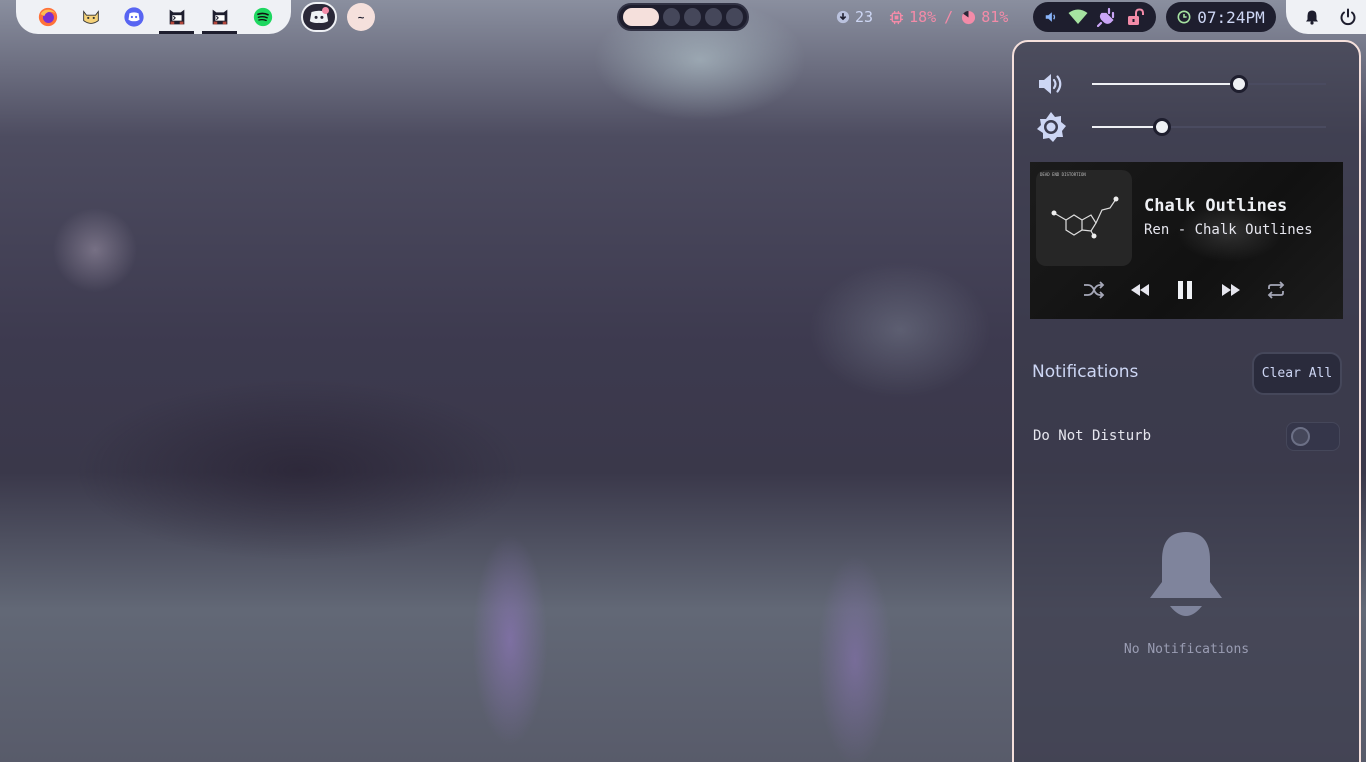  I want to click on cpu-indicator: 18%, so click(912, 17).